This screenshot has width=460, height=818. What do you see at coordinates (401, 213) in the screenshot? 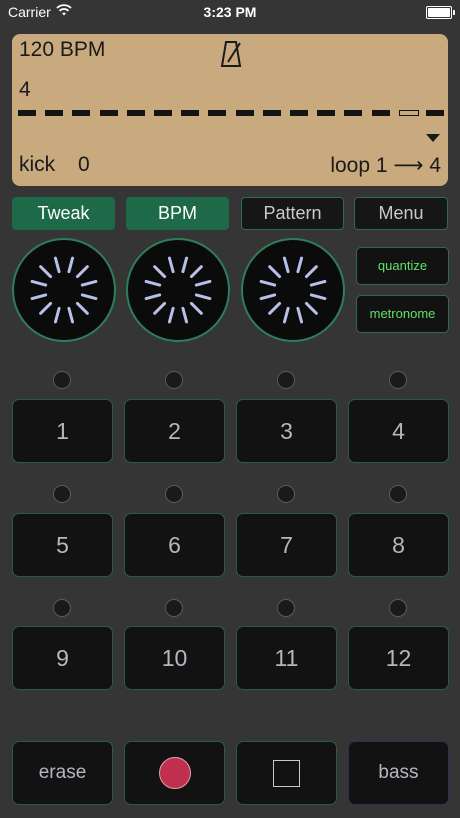
I see `tab-menu: Menu` at bounding box center [401, 213].